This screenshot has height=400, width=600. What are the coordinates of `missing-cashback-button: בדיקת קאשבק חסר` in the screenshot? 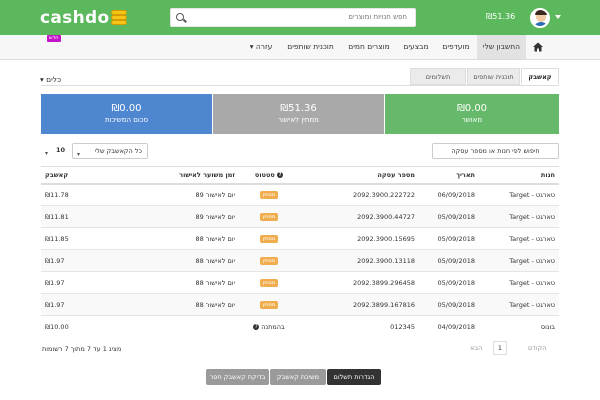 It's located at (237, 377).